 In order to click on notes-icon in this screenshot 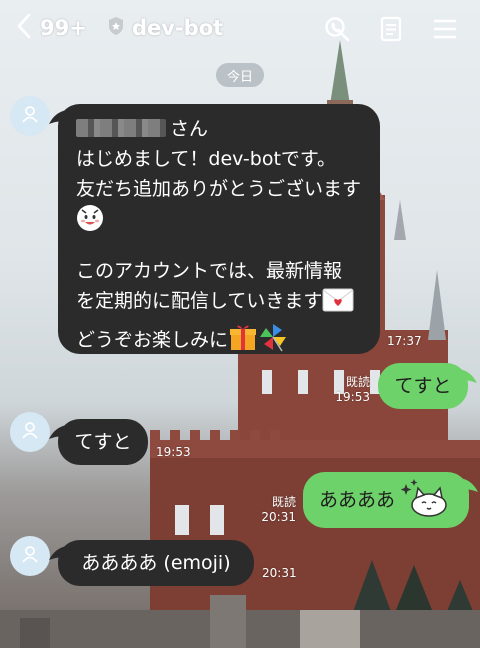, I will do `click(391, 29)`.